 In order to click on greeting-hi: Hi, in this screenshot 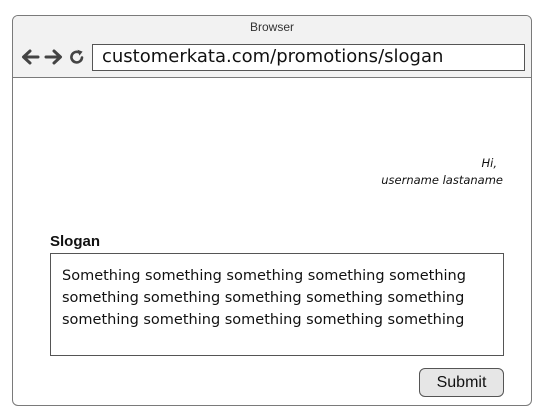, I will do `click(489, 163)`.